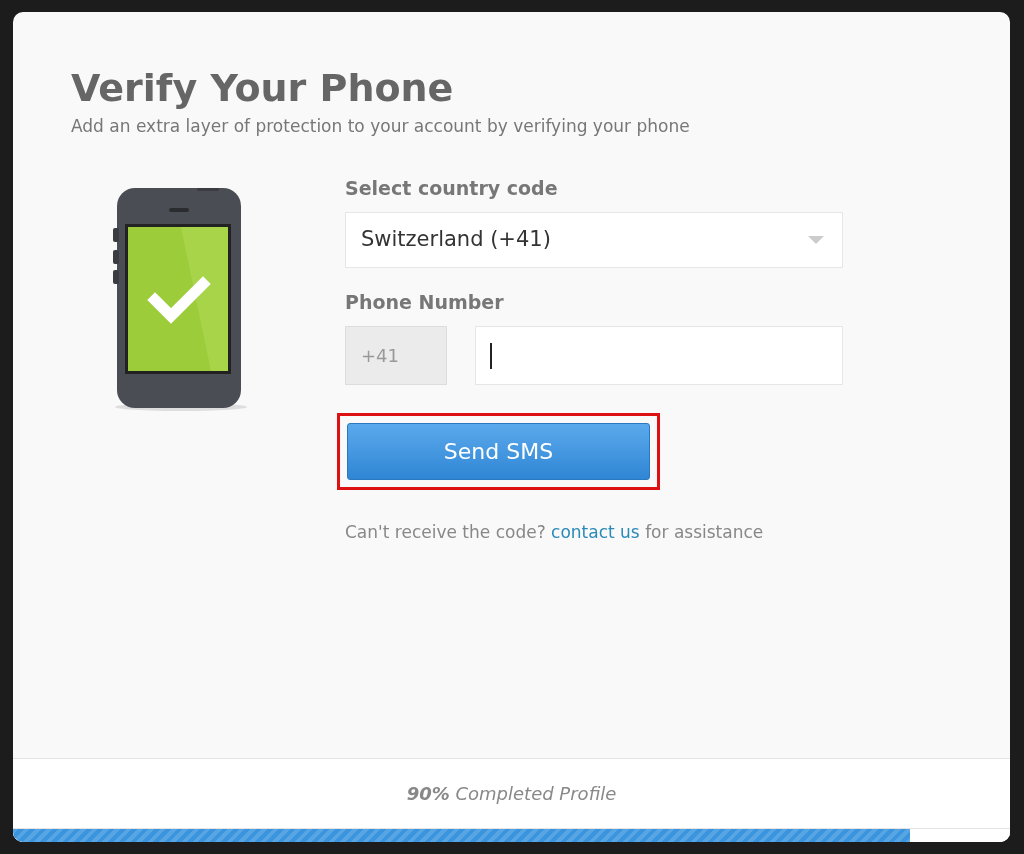  What do you see at coordinates (511, 794) in the screenshot?
I see `progress-text: 90% Completed Profile` at bounding box center [511, 794].